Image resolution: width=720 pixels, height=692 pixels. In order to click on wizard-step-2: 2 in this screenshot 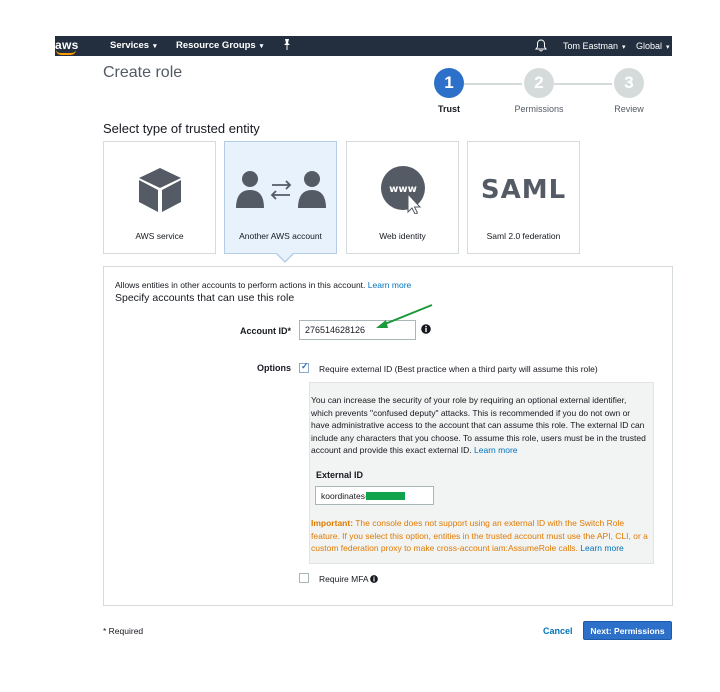, I will do `click(539, 83)`.